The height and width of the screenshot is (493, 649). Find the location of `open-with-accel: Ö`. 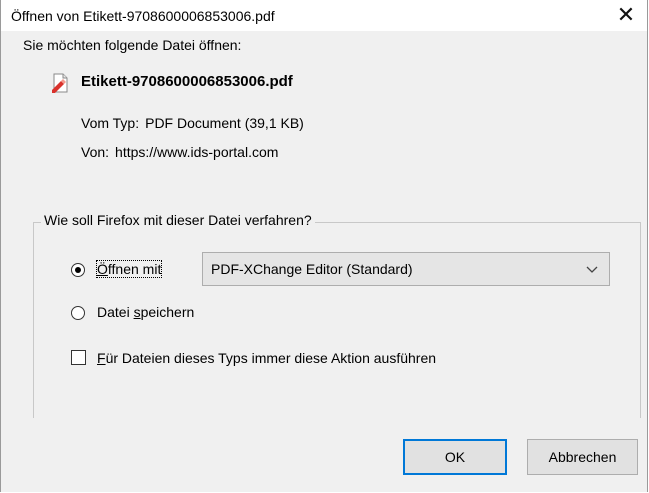

open-with-accel: Ö is located at coordinates (102, 269).